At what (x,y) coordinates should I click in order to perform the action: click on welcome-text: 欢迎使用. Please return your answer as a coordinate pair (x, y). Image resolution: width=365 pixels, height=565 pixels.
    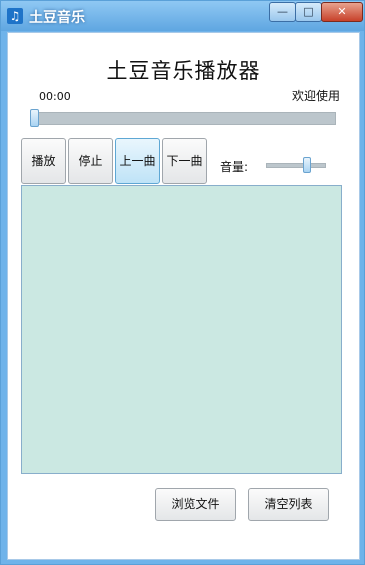
    Looking at the image, I should click on (315, 96).